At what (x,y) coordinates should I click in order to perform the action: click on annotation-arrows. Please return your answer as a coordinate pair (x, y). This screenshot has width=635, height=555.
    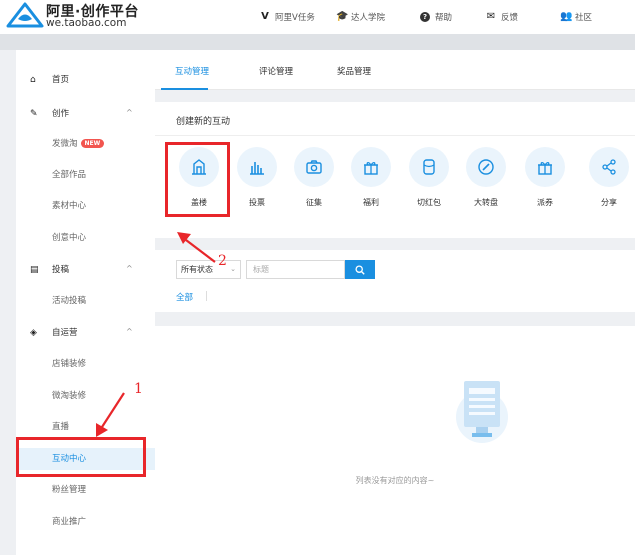
    Looking at the image, I should click on (156, 334).